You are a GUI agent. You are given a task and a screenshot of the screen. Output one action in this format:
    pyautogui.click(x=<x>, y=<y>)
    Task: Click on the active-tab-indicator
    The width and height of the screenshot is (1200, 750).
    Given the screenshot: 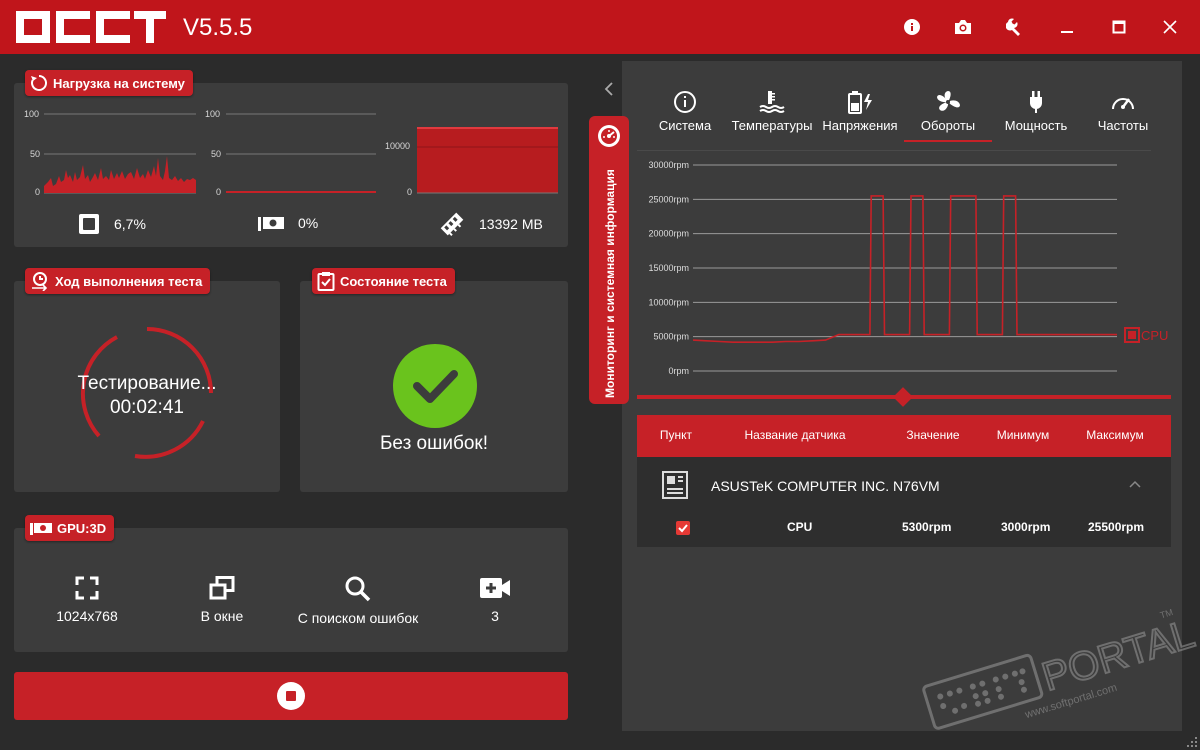 What is the action you would take?
    pyautogui.click(x=948, y=141)
    